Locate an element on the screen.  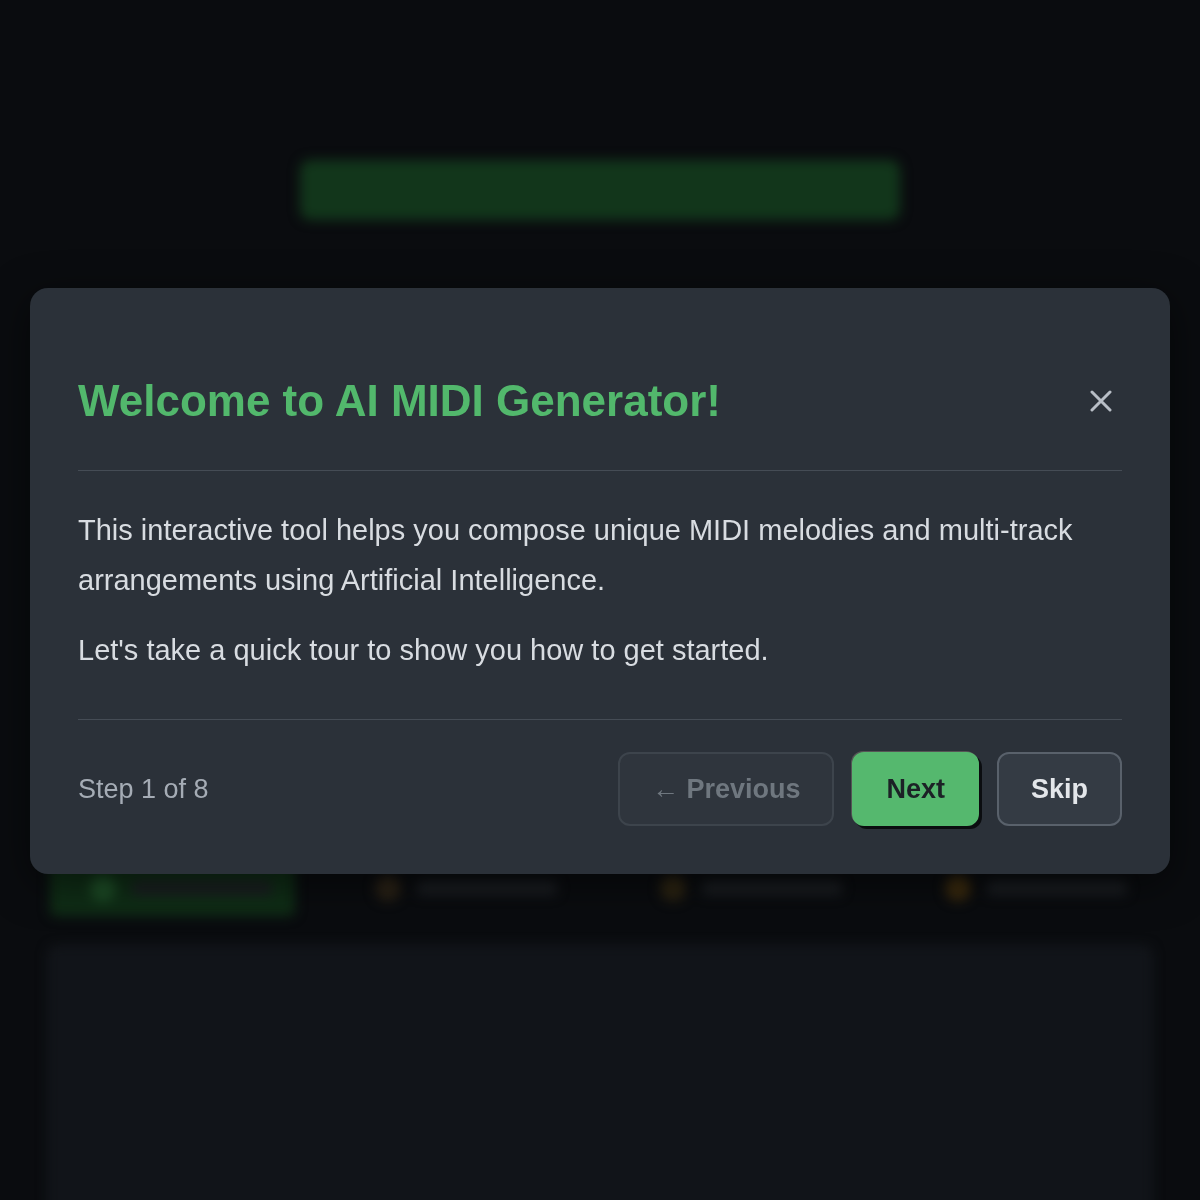
outline-button: Skip is located at coordinates (1059, 789).